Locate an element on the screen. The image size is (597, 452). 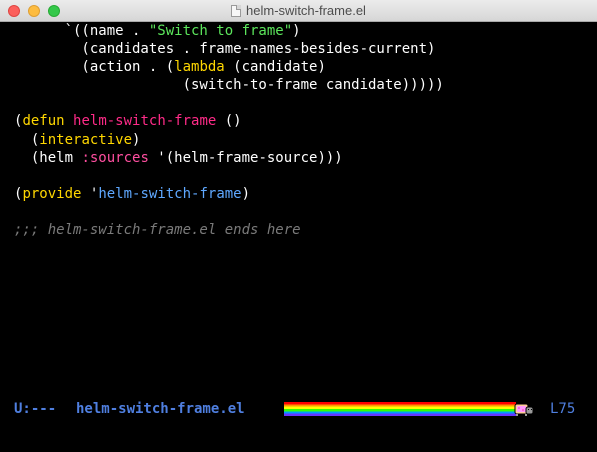
constant-token: helm-switch-frame is located at coordinates (170, 193).